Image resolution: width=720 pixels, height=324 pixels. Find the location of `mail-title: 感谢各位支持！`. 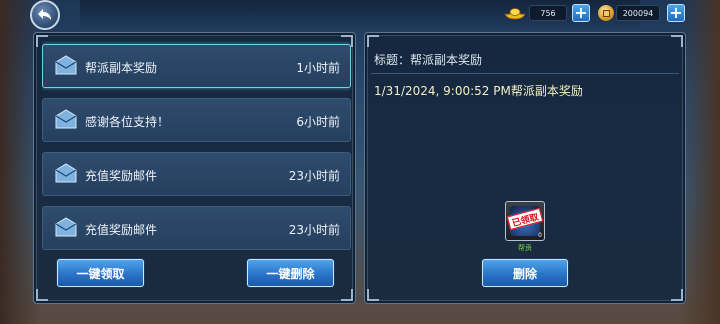

mail-title: 感谢各位支持！ is located at coordinates (127, 122).